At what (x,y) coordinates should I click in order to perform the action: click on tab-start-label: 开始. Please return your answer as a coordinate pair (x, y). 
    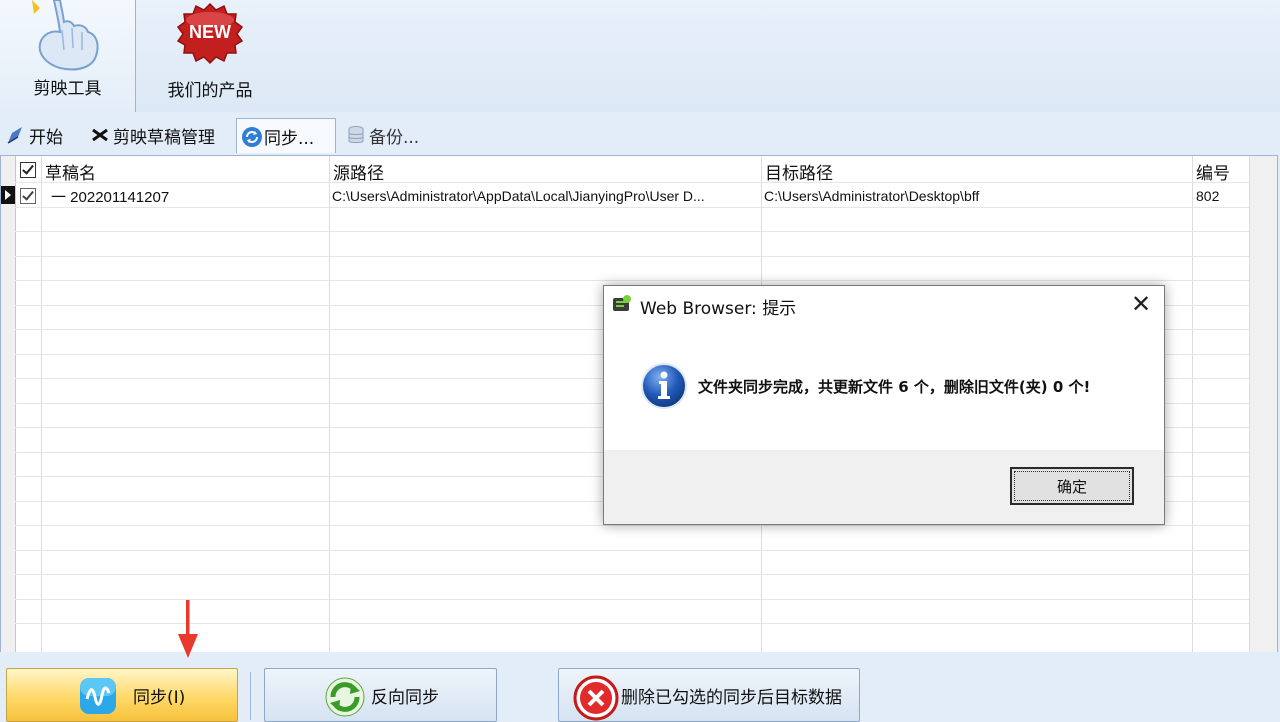
    Looking at the image, I should click on (46, 137).